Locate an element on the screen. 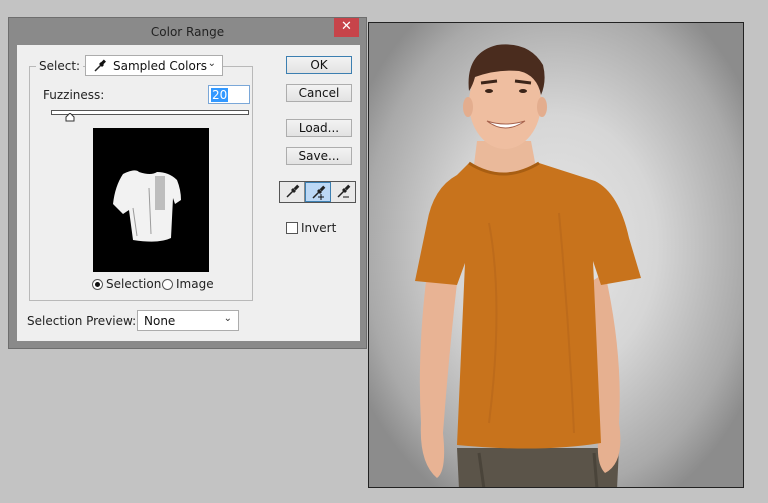 The width and height of the screenshot is (768, 503). dialog-title: Color Range is located at coordinates (187, 32).